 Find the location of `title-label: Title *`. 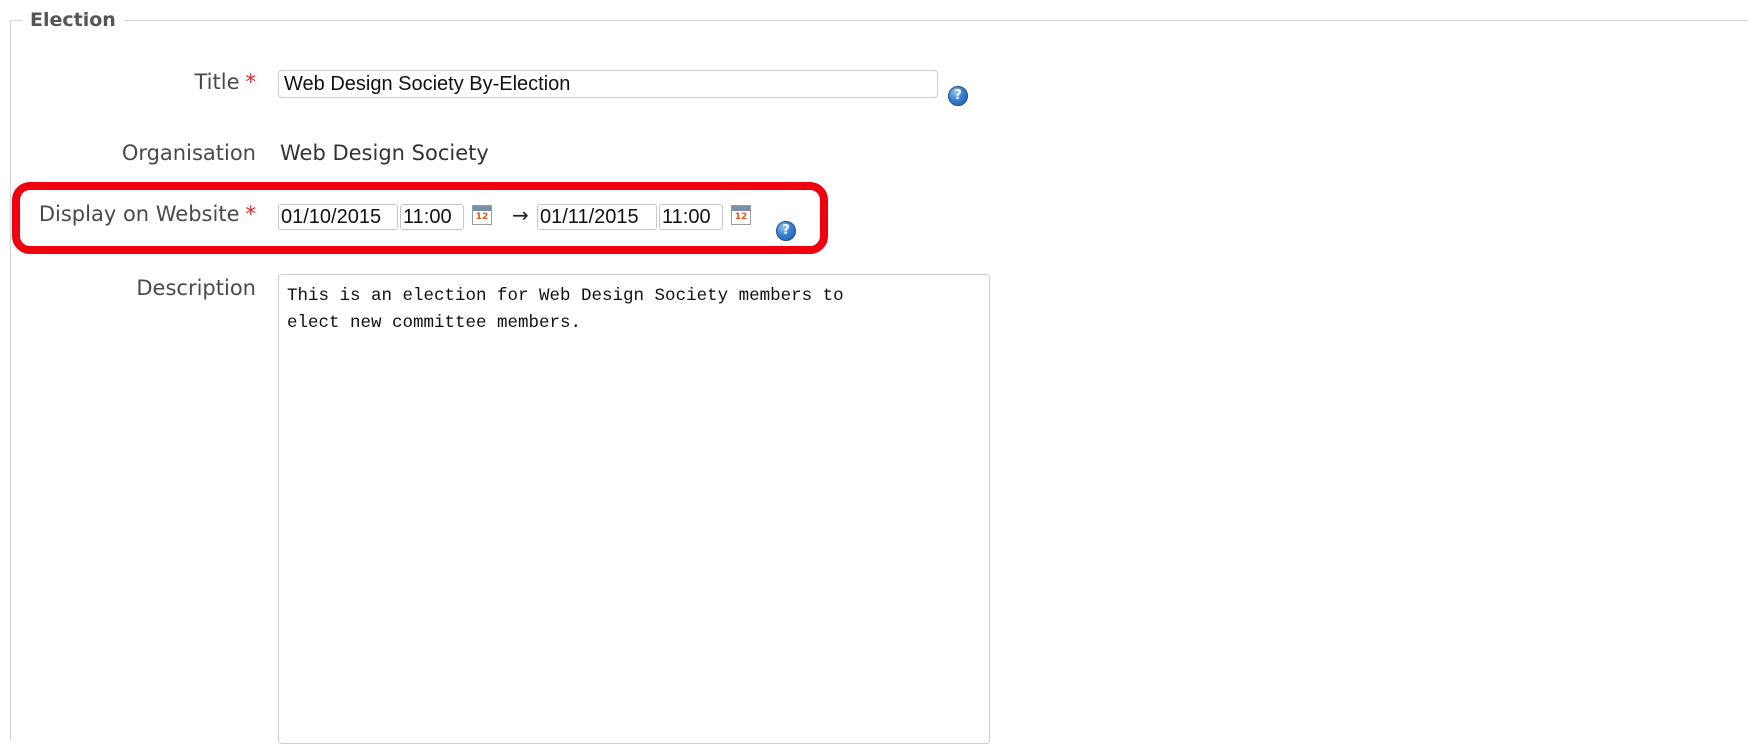

title-label: Title * is located at coordinates (225, 82).